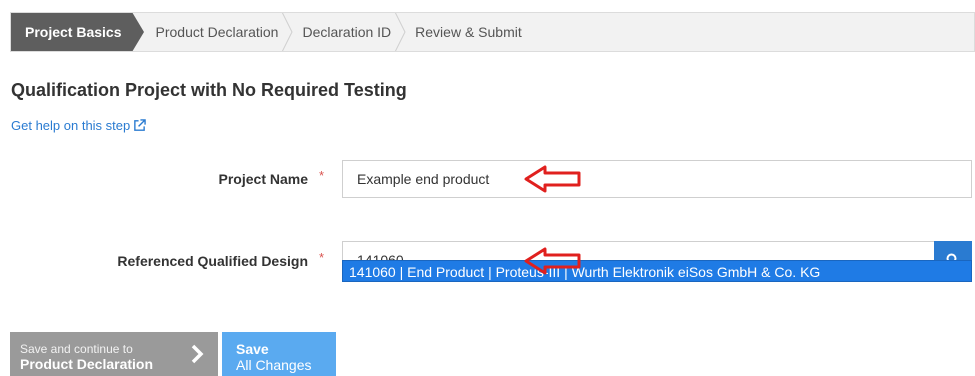  What do you see at coordinates (140, 125) in the screenshot?
I see `external-link-icon` at bounding box center [140, 125].